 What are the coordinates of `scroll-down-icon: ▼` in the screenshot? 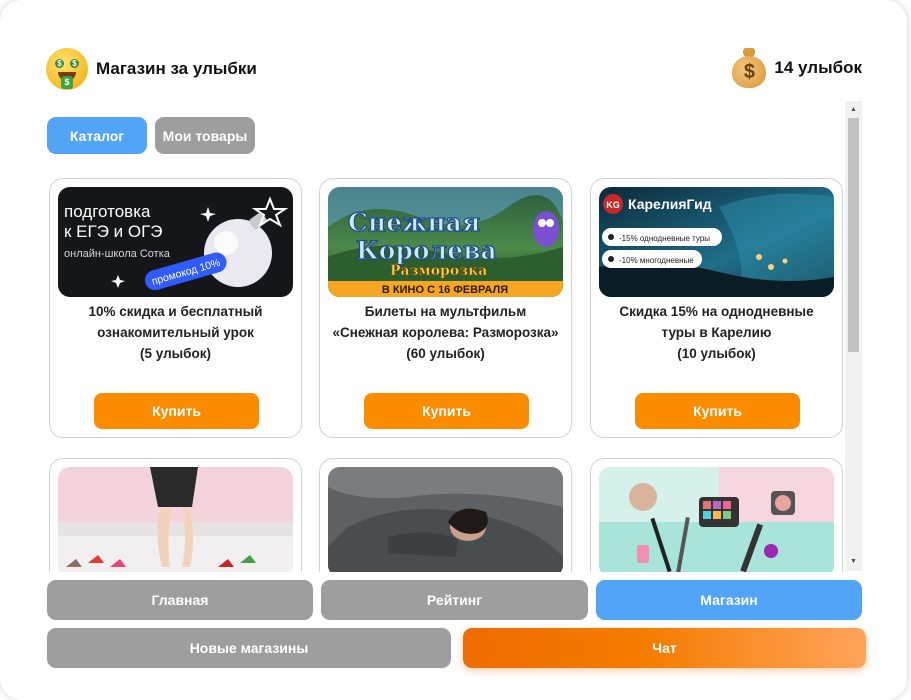 It's located at (853, 562).